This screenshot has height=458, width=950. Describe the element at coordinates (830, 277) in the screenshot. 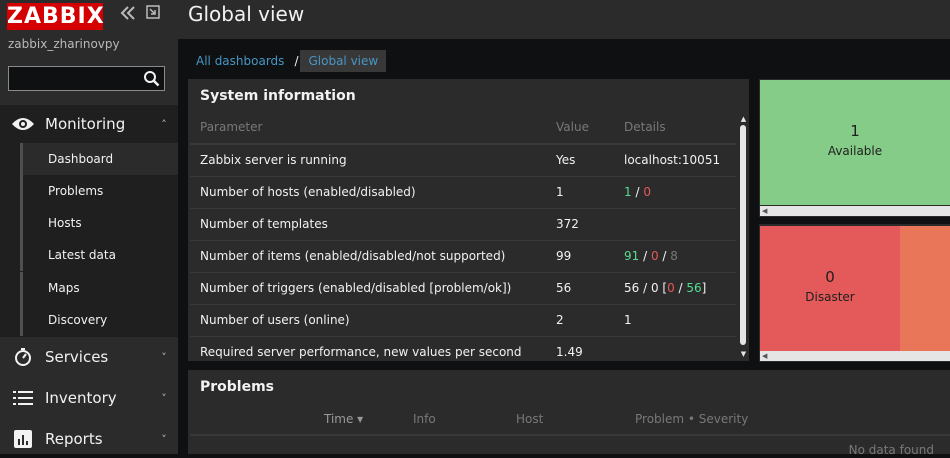

I see `disaster-count: 0` at that location.